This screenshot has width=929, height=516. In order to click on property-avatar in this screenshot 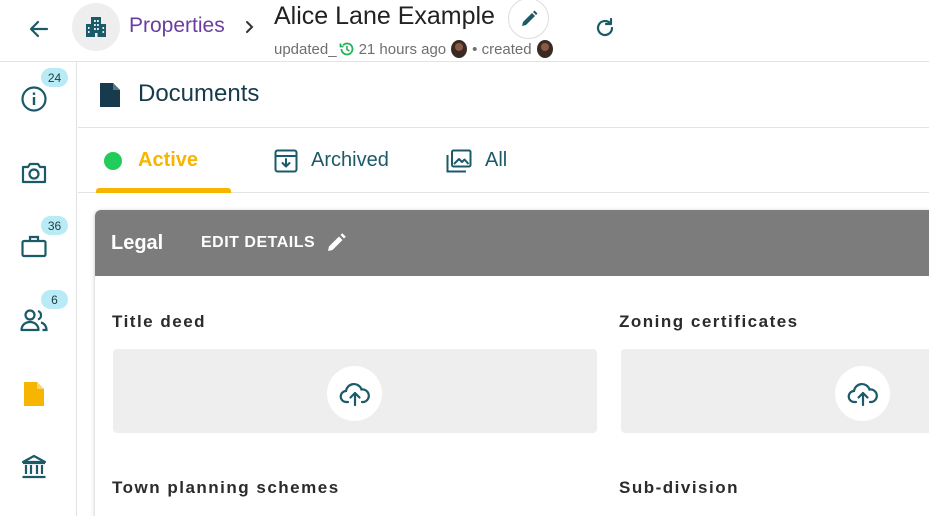, I will do `click(96, 27)`.